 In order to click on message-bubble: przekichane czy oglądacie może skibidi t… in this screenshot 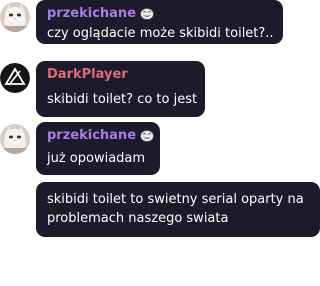, I will do `click(159, 22)`.